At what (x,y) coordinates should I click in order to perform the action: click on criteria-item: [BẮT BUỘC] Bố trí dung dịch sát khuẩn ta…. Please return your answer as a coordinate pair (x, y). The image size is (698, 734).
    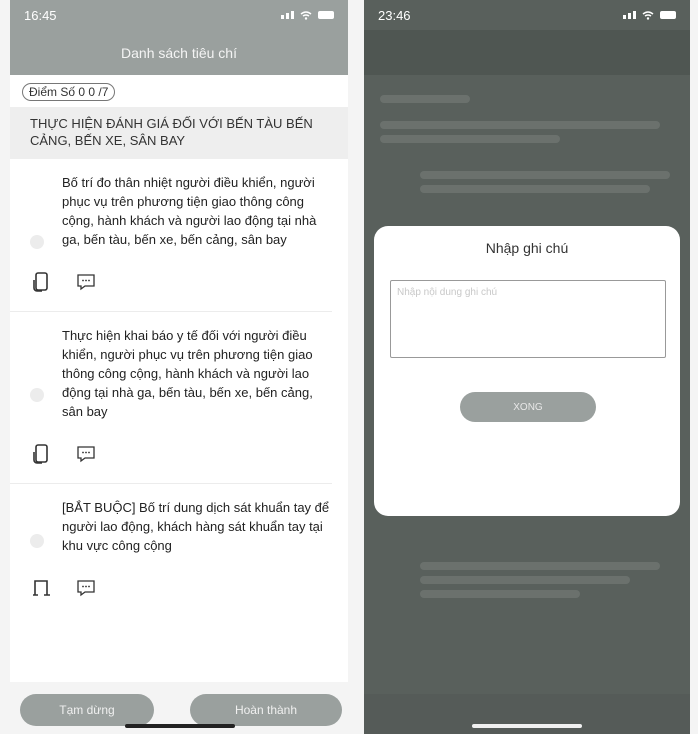
    Looking at the image, I should click on (179, 541).